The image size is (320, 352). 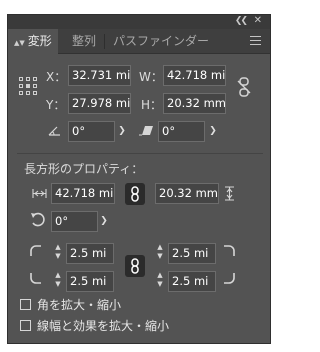 I want to click on w-label: W：, so click(x=151, y=77).